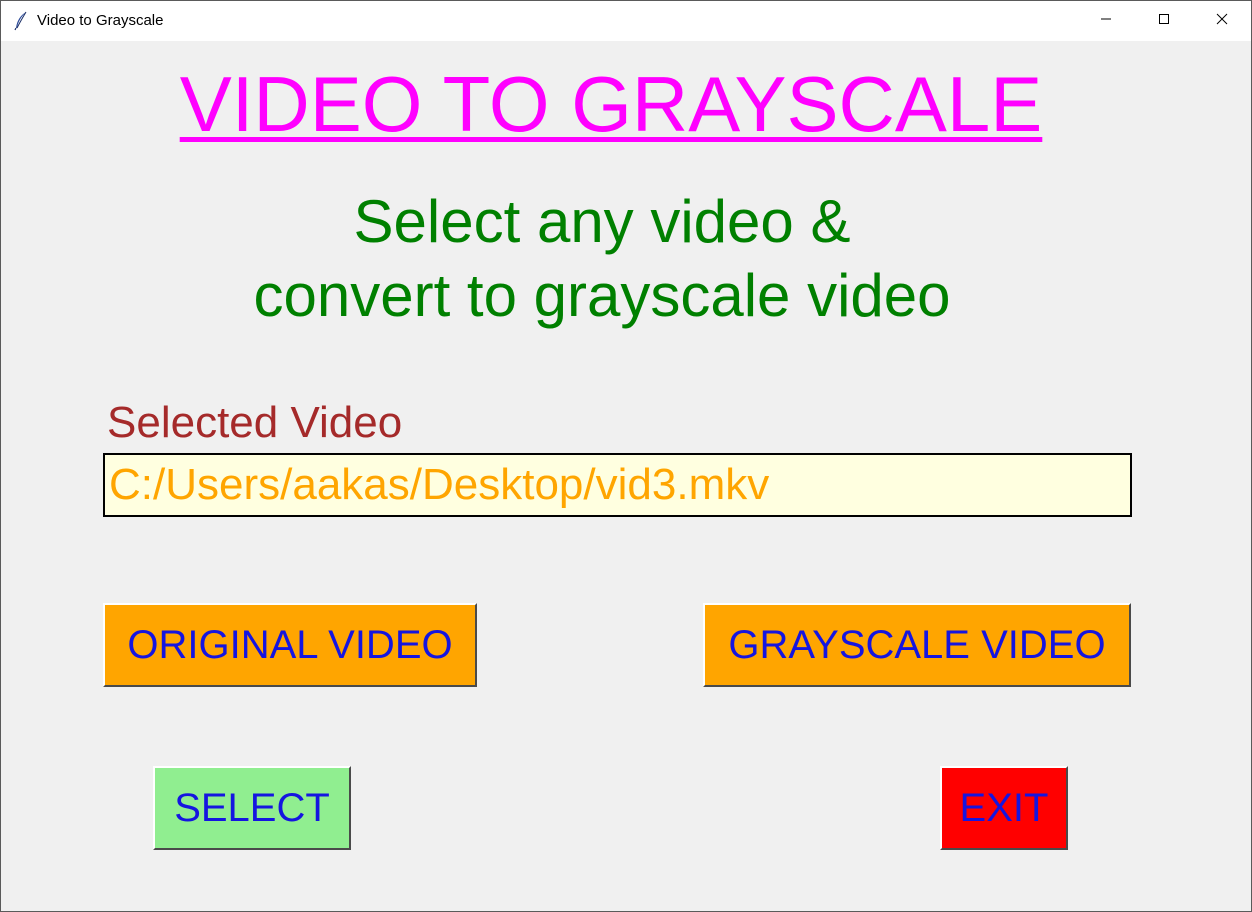  What do you see at coordinates (611, 104) in the screenshot?
I see `page-title: VIDEO TO GRAYSCALE` at bounding box center [611, 104].